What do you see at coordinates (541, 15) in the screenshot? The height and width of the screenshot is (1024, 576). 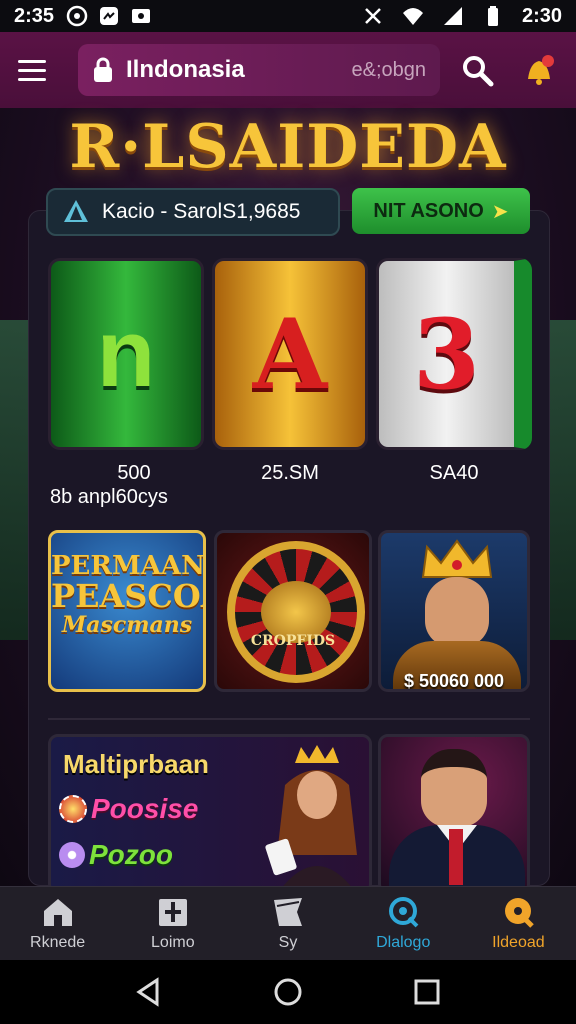 I see `status-time-right: 2:30` at bounding box center [541, 15].